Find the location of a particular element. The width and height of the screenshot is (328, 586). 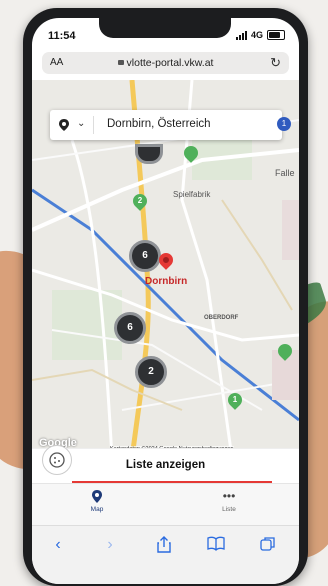

map-label-falle: Falle is located at coordinates (285, 173).